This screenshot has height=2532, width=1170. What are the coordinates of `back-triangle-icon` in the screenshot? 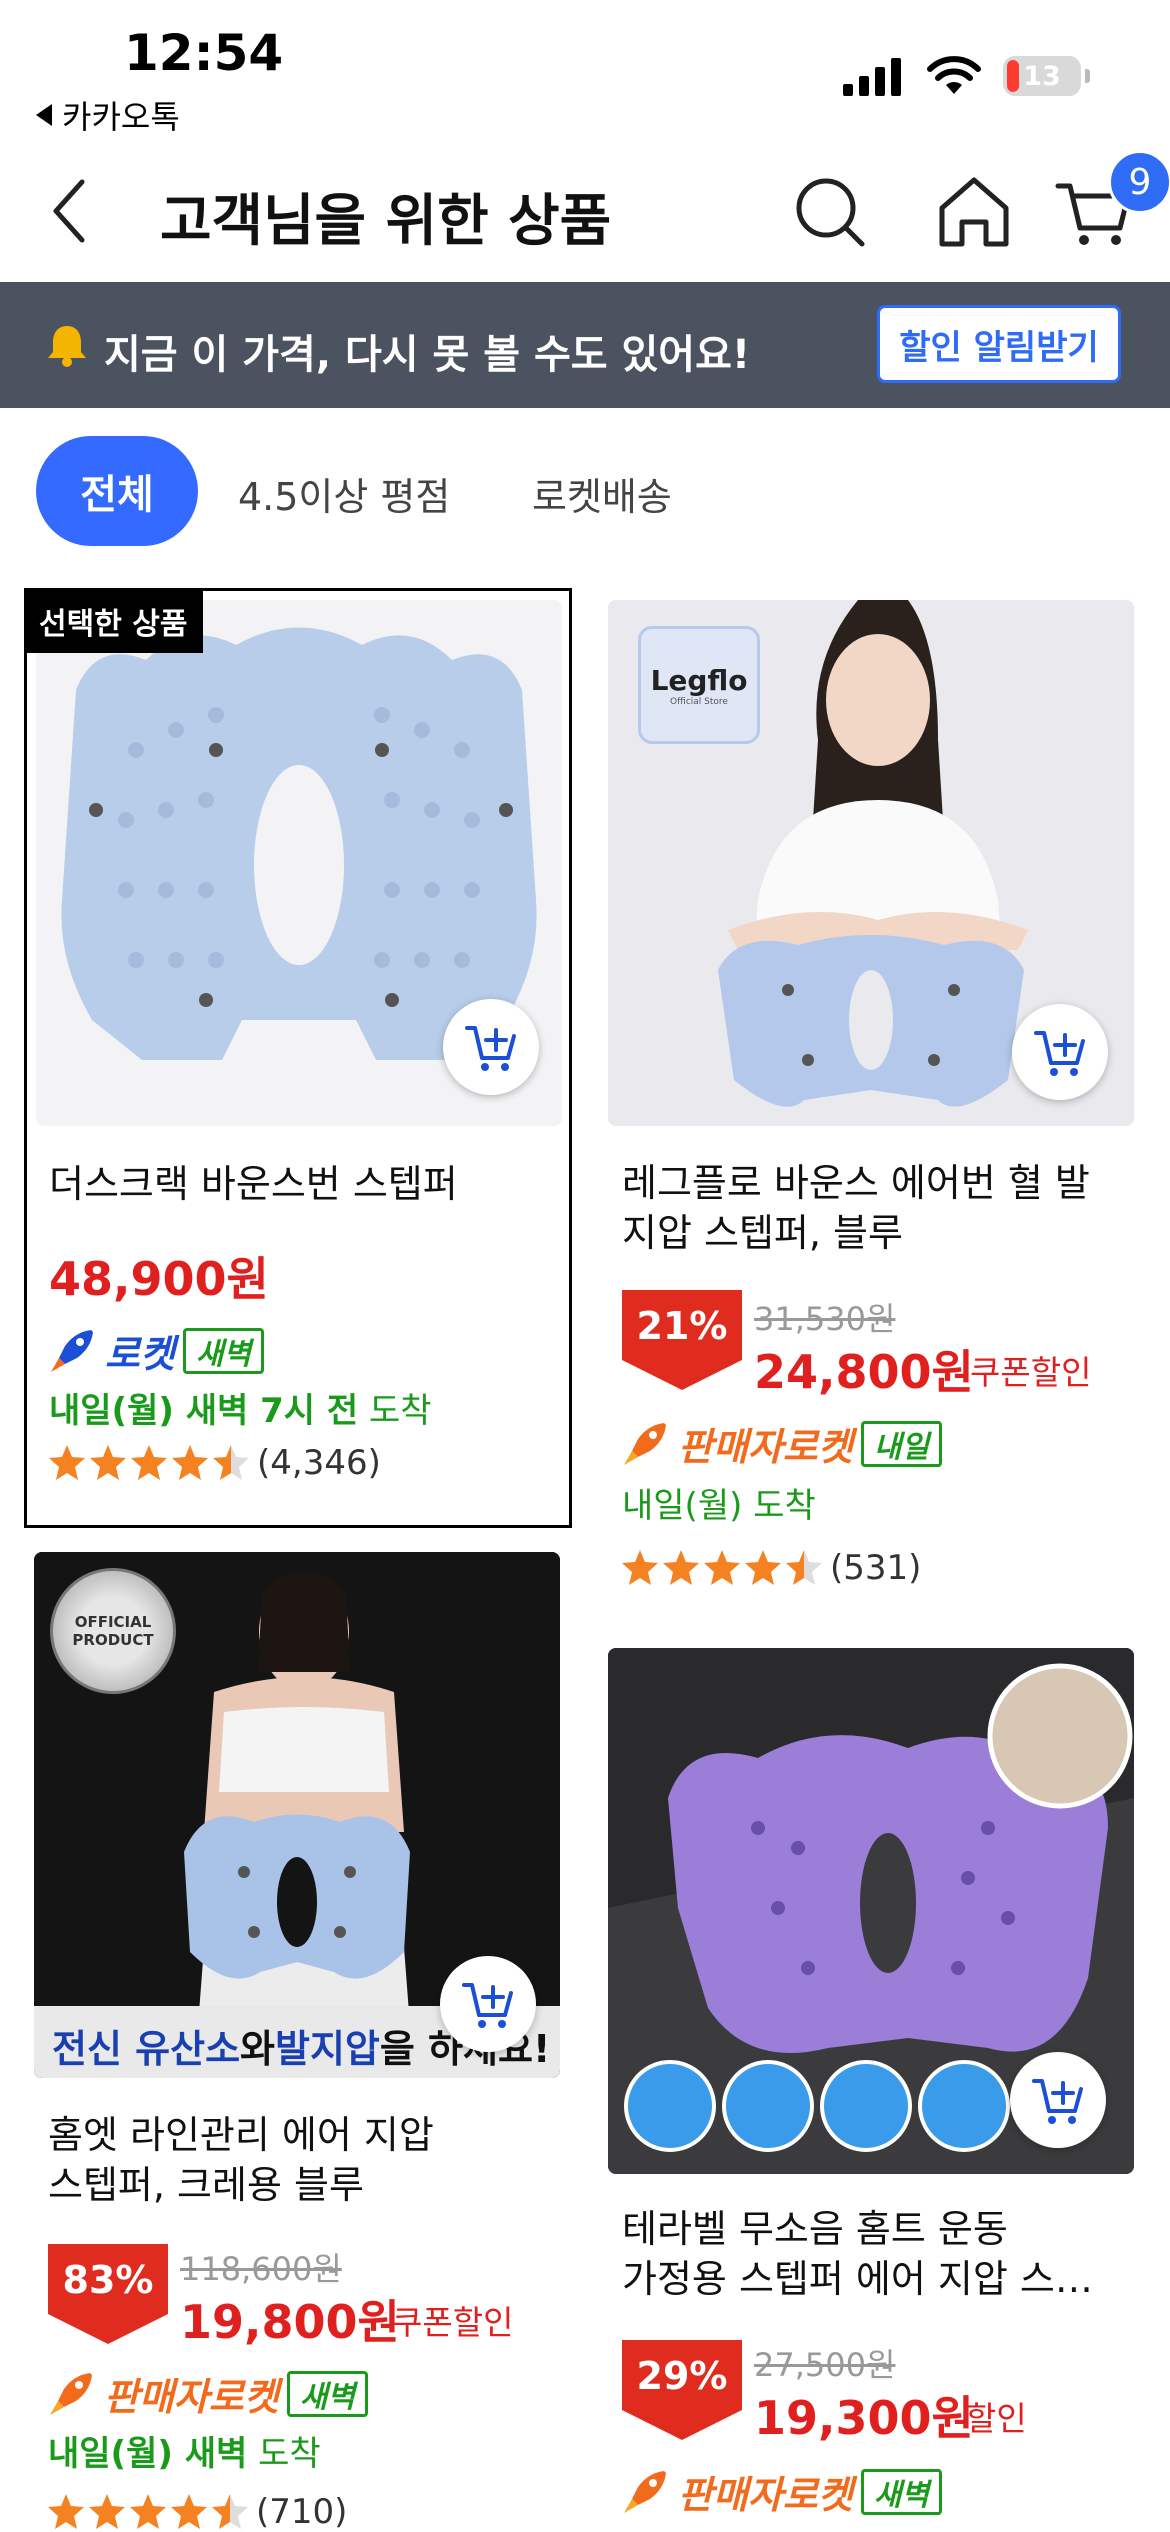 It's located at (44, 115).